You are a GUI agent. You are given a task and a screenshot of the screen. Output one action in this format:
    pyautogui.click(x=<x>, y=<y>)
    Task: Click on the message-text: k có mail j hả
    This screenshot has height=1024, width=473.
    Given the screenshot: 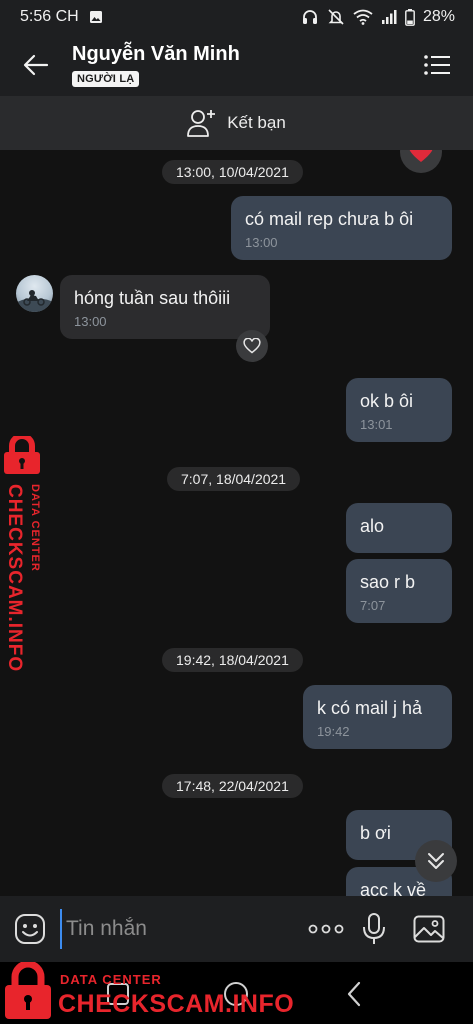 What is the action you would take?
    pyautogui.click(x=370, y=708)
    